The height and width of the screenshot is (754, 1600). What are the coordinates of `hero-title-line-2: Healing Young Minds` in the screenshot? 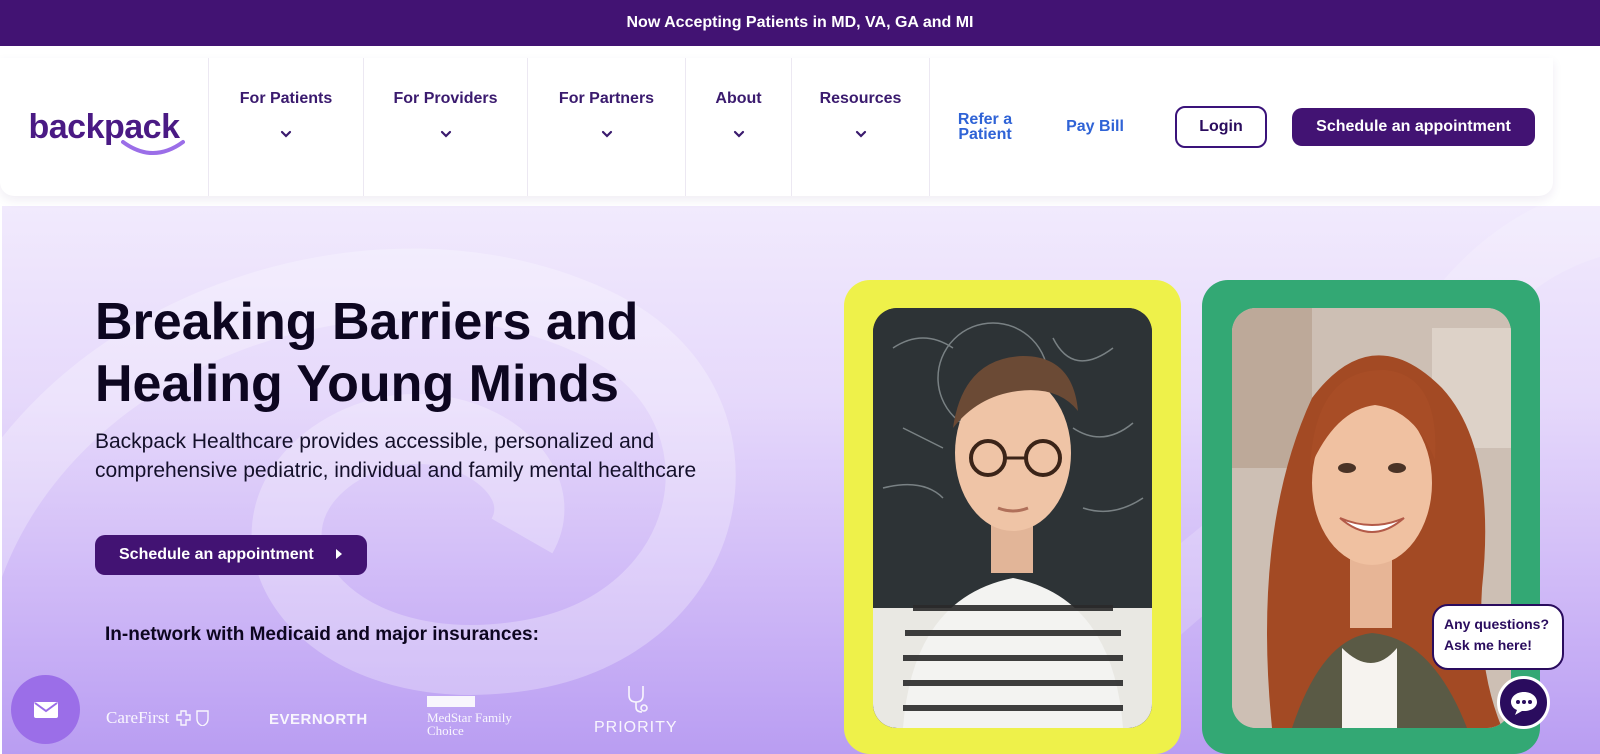 It's located at (357, 384).